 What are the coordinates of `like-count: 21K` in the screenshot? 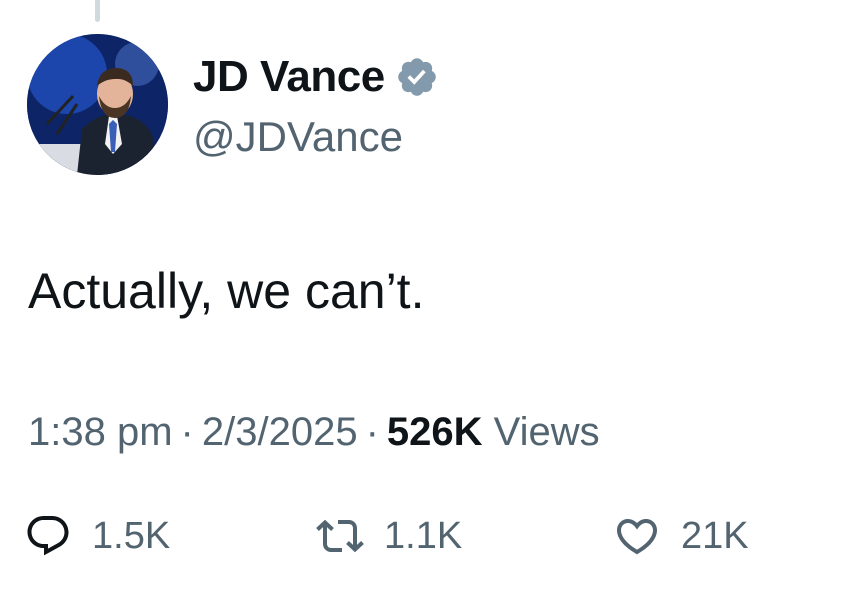 It's located at (715, 535).